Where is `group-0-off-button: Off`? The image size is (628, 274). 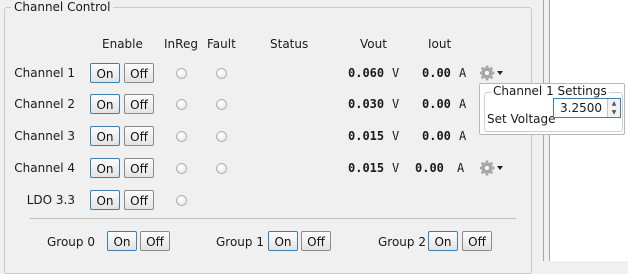
group-0-off-button: Off is located at coordinates (155, 241).